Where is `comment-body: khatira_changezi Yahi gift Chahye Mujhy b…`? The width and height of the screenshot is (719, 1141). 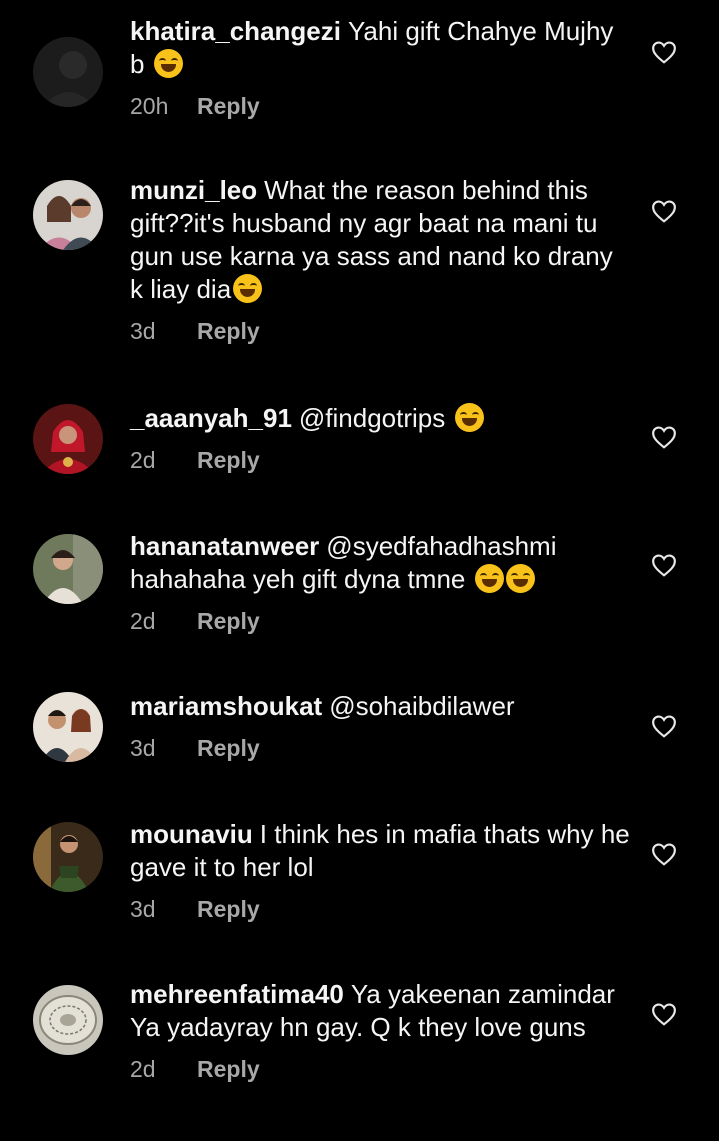 comment-body: khatira_changezi Yahi gift Chahye Mujhy b… is located at coordinates (380, 68).